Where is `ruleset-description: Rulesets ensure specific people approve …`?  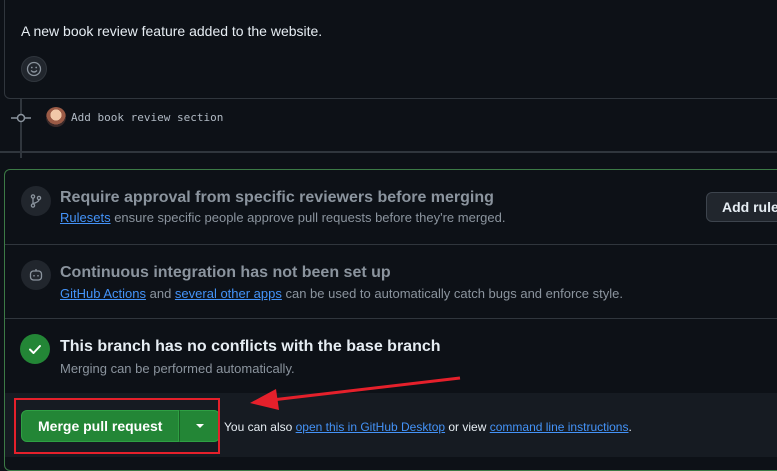 ruleset-description: Rulesets ensure specific people approve … is located at coordinates (282, 217).